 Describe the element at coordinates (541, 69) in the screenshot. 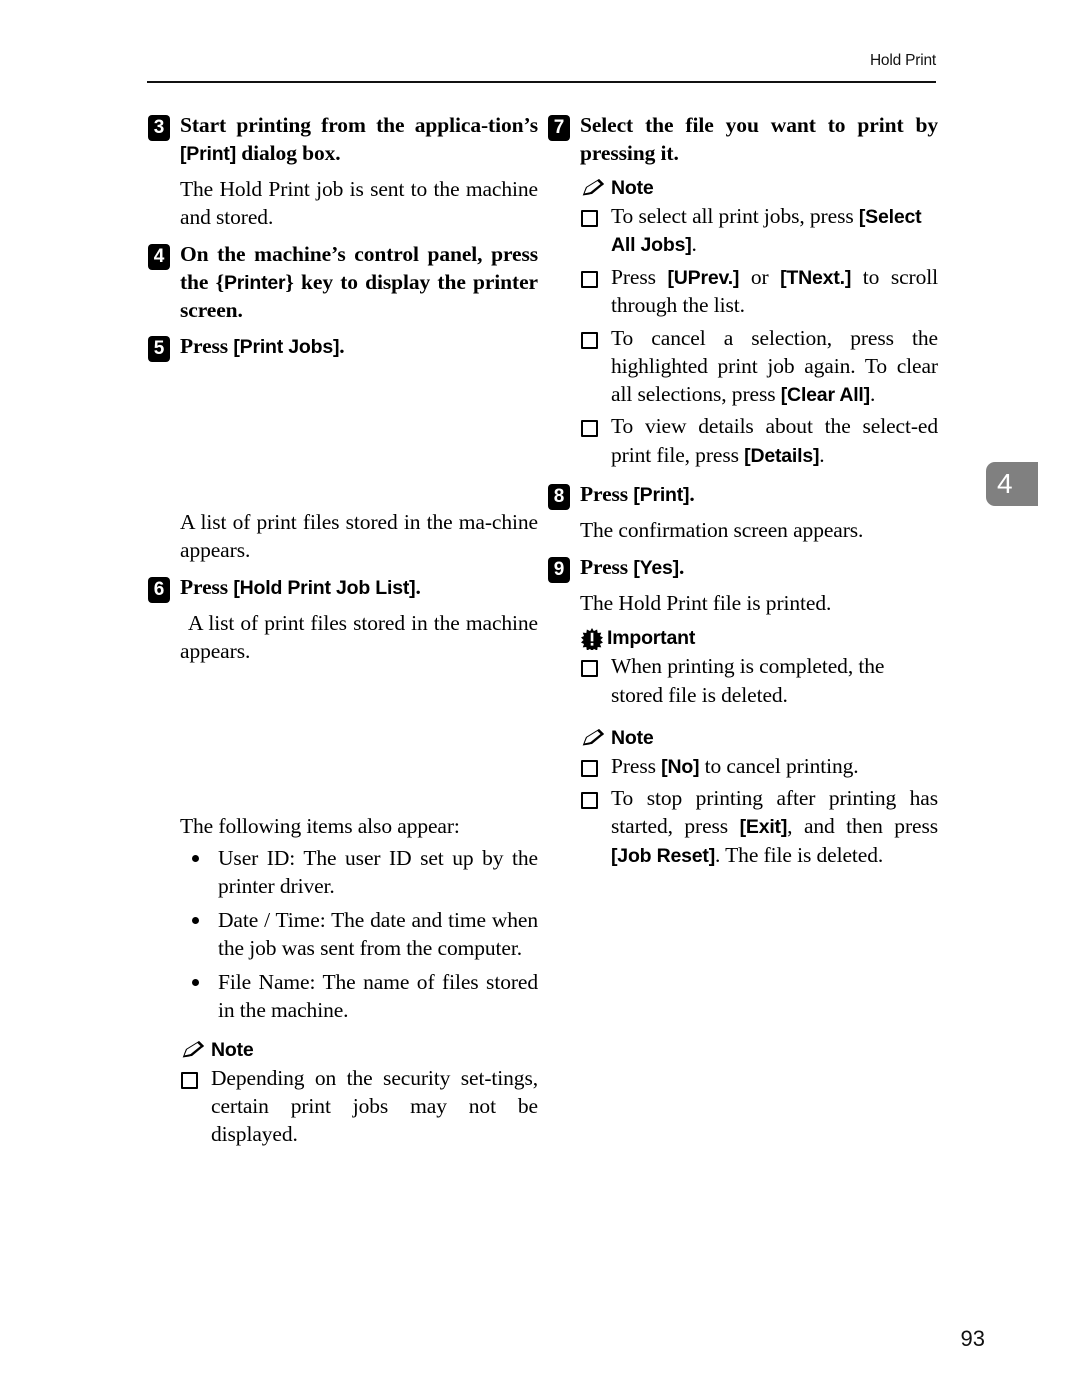

I see `page-header: Hold Print` at that location.